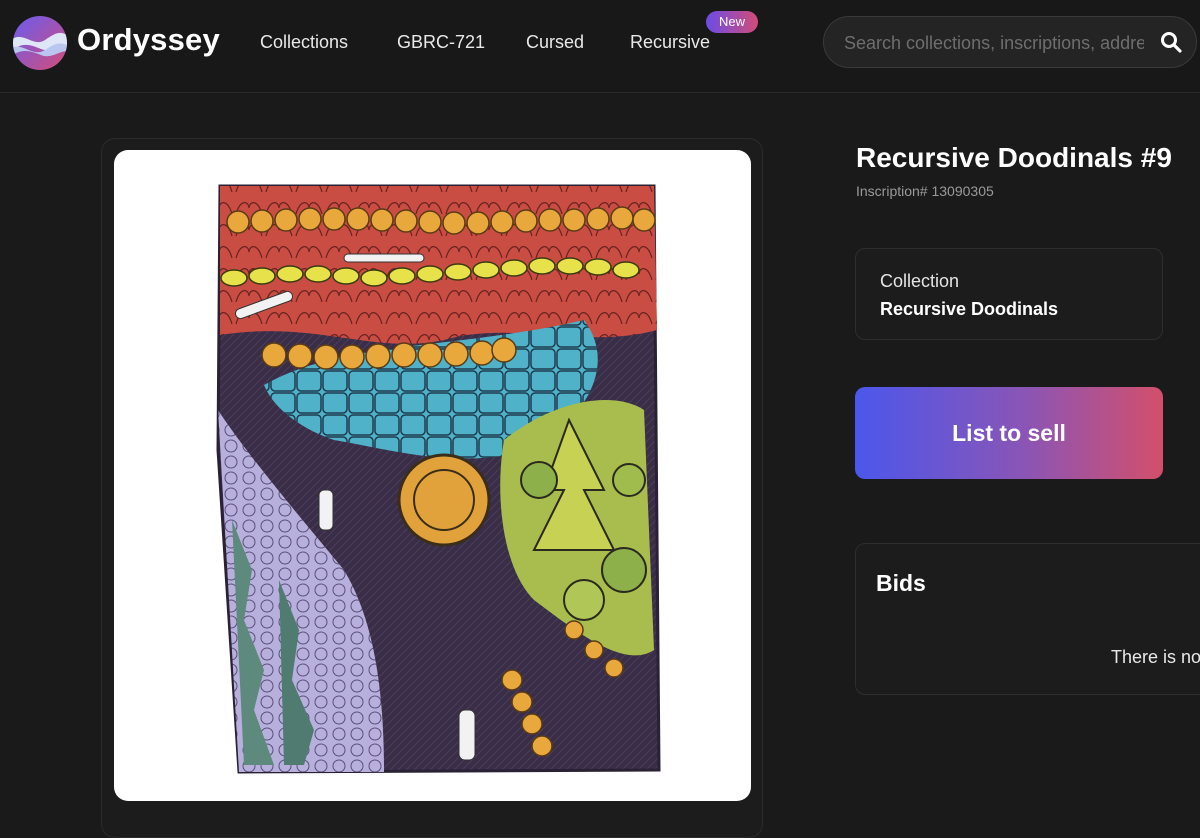 The height and width of the screenshot is (838, 1200). What do you see at coordinates (994, 43) in the screenshot?
I see `search-input` at bounding box center [994, 43].